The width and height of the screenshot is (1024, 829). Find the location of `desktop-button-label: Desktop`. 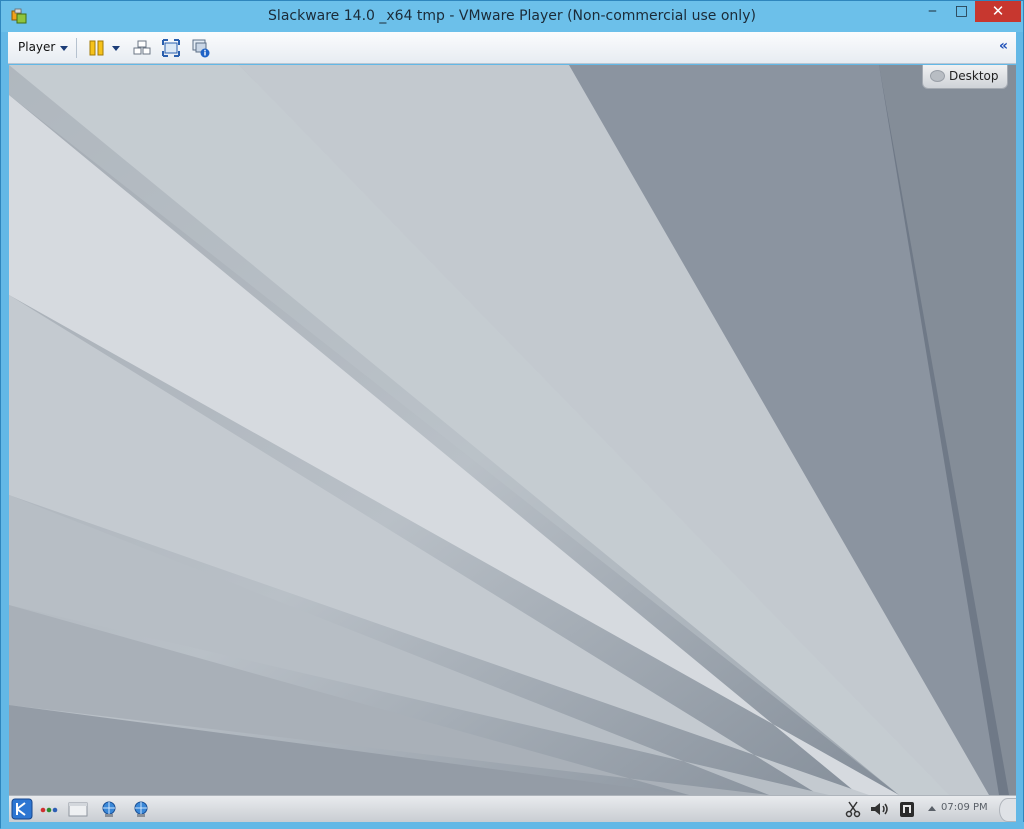

desktop-button-label: Desktop is located at coordinates (974, 76).